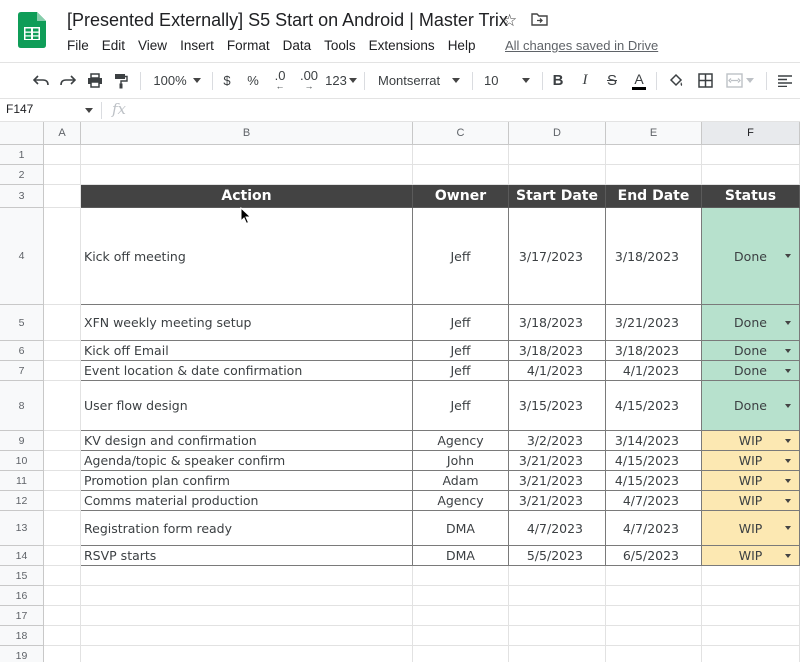 The image size is (800, 662). What do you see at coordinates (89, 110) in the screenshot?
I see `chevron-down-icon` at bounding box center [89, 110].